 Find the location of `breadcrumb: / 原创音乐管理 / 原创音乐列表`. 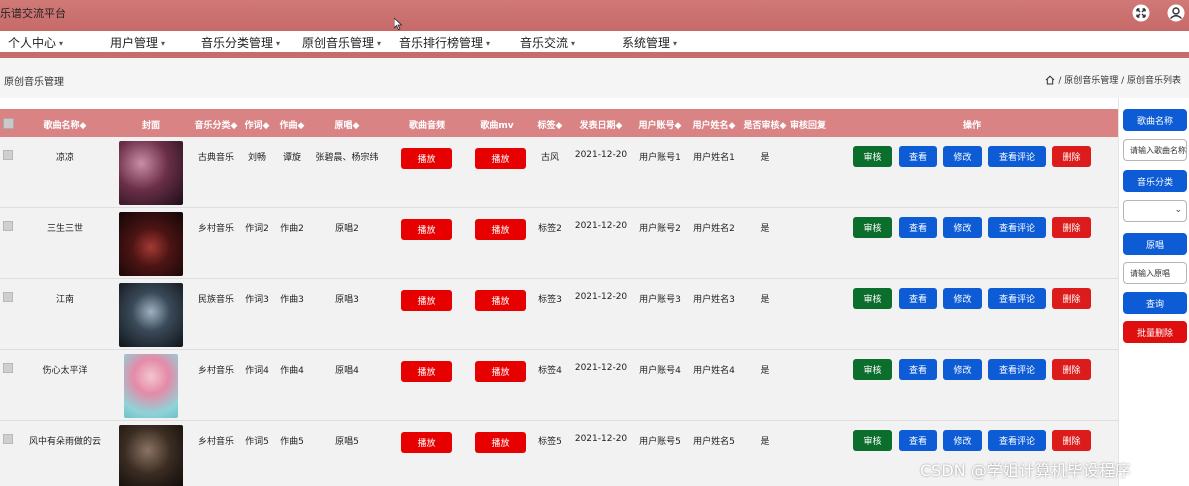

breadcrumb: / 原创音乐管理 / 原创音乐列表 is located at coordinates (1113, 79).